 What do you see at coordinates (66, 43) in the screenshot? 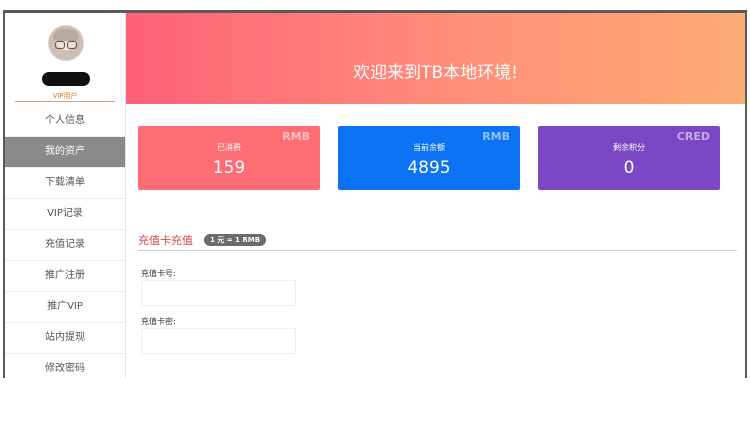
I see `avatar` at bounding box center [66, 43].